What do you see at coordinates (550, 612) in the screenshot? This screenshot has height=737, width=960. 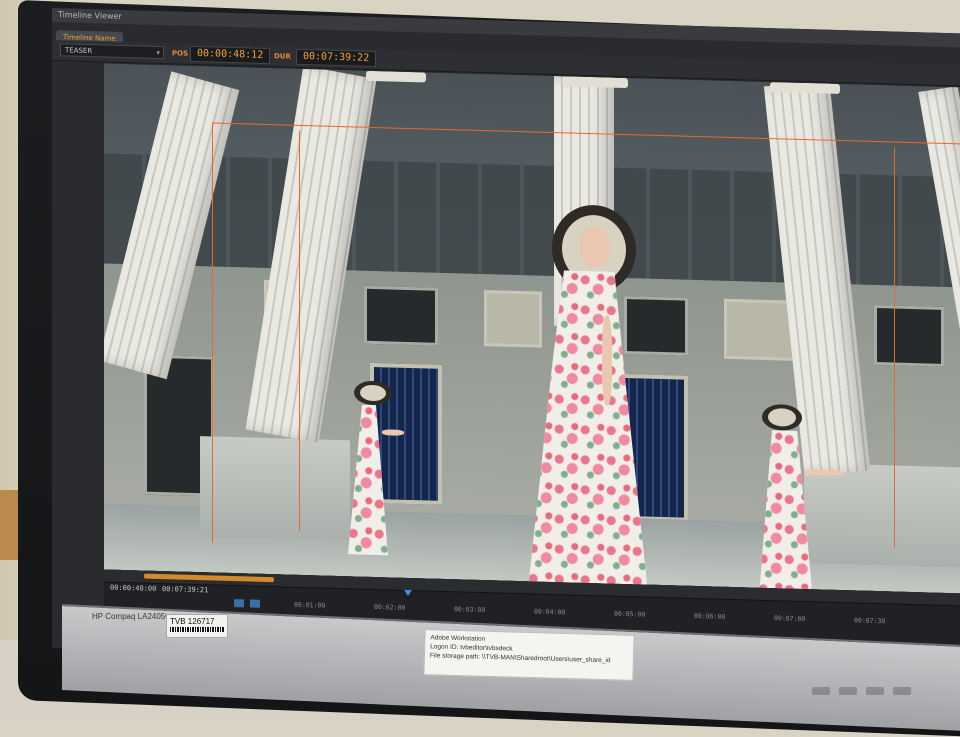 I see `timeline-tick: 00:04:00` at bounding box center [550, 612].